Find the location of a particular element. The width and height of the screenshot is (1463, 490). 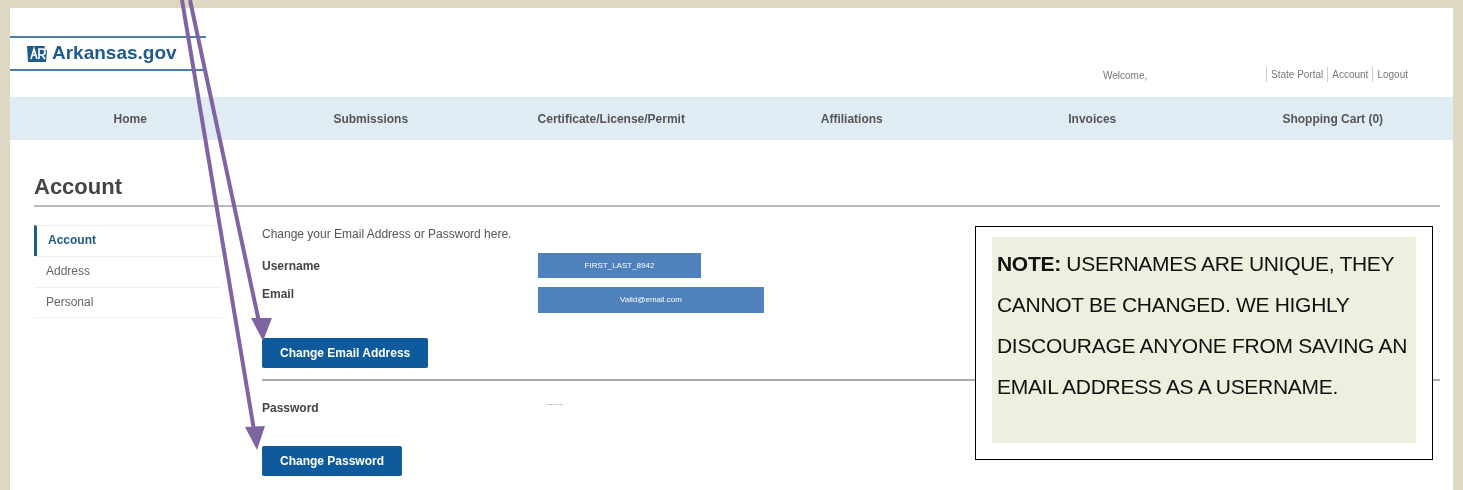

field-label: Password is located at coordinates (290, 408).